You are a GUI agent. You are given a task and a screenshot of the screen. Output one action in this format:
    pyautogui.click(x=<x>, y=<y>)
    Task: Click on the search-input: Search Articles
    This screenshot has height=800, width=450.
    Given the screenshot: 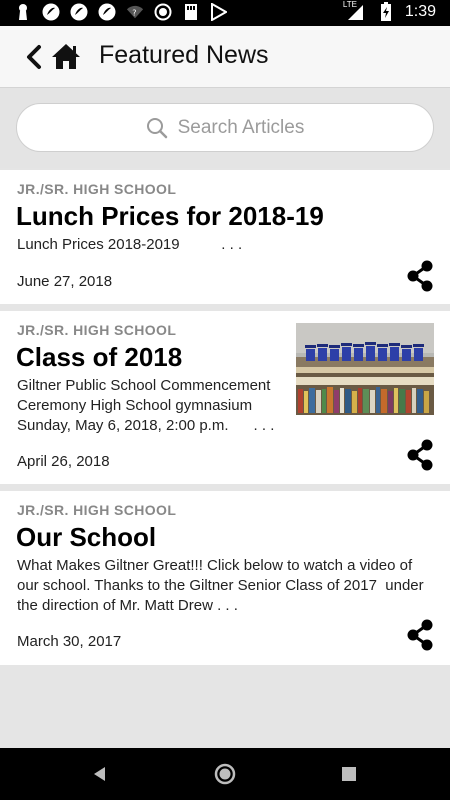 What is the action you would take?
    pyautogui.click(x=225, y=127)
    